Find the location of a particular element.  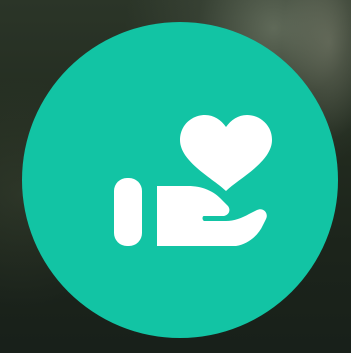

wrist-cuff is located at coordinates (128, 212).